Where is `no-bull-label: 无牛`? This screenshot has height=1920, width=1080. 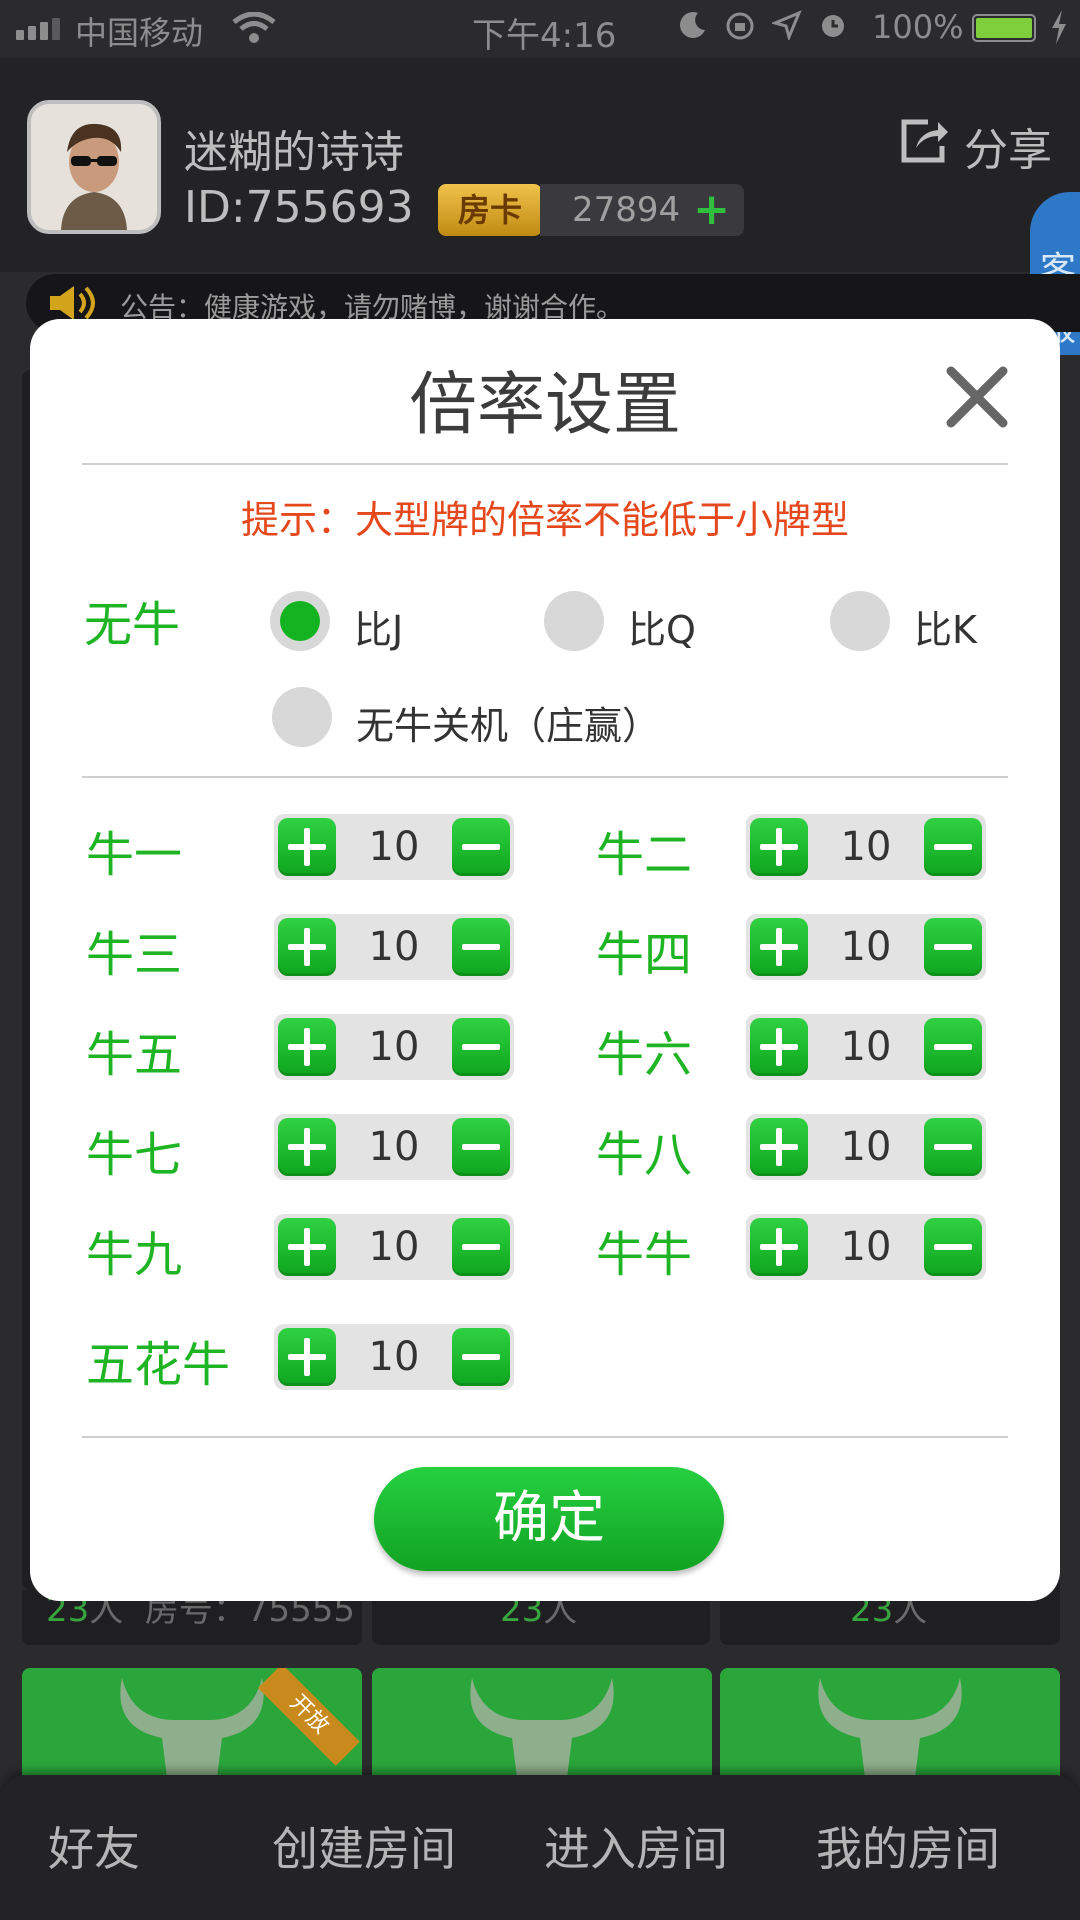
no-bull-label: 无牛 is located at coordinates (132, 625).